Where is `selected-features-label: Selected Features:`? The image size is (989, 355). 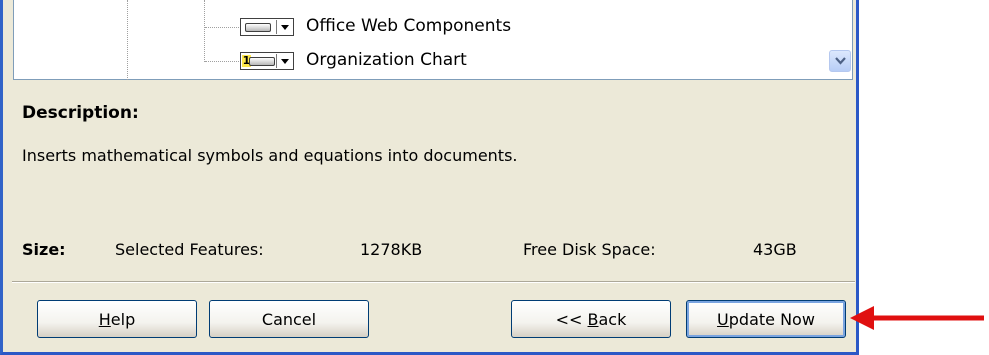
selected-features-label: Selected Features: is located at coordinates (189, 249).